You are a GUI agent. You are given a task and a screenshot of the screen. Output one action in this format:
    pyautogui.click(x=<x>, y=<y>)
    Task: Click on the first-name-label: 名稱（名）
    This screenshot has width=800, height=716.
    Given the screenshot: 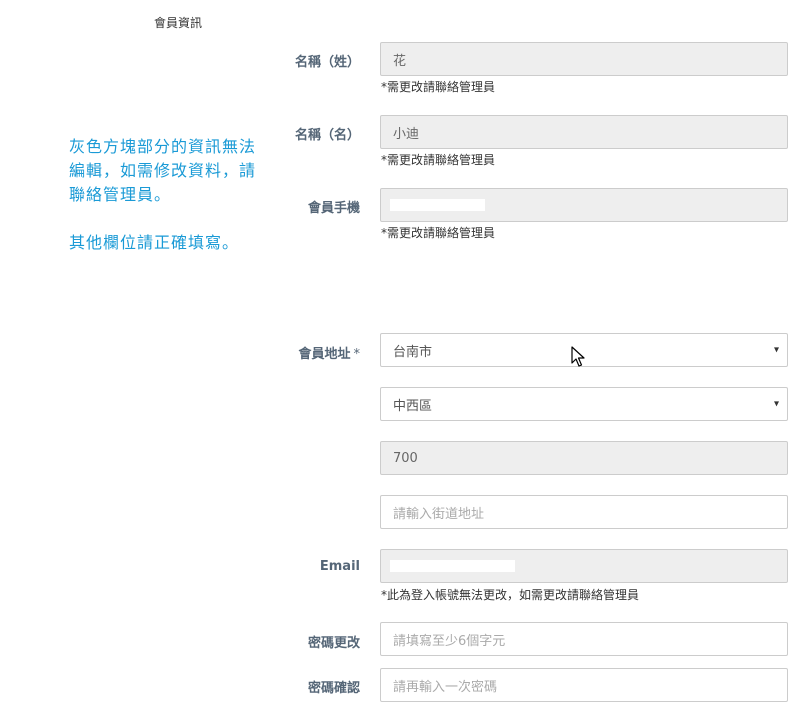 What is the action you would take?
    pyautogui.click(x=327, y=135)
    